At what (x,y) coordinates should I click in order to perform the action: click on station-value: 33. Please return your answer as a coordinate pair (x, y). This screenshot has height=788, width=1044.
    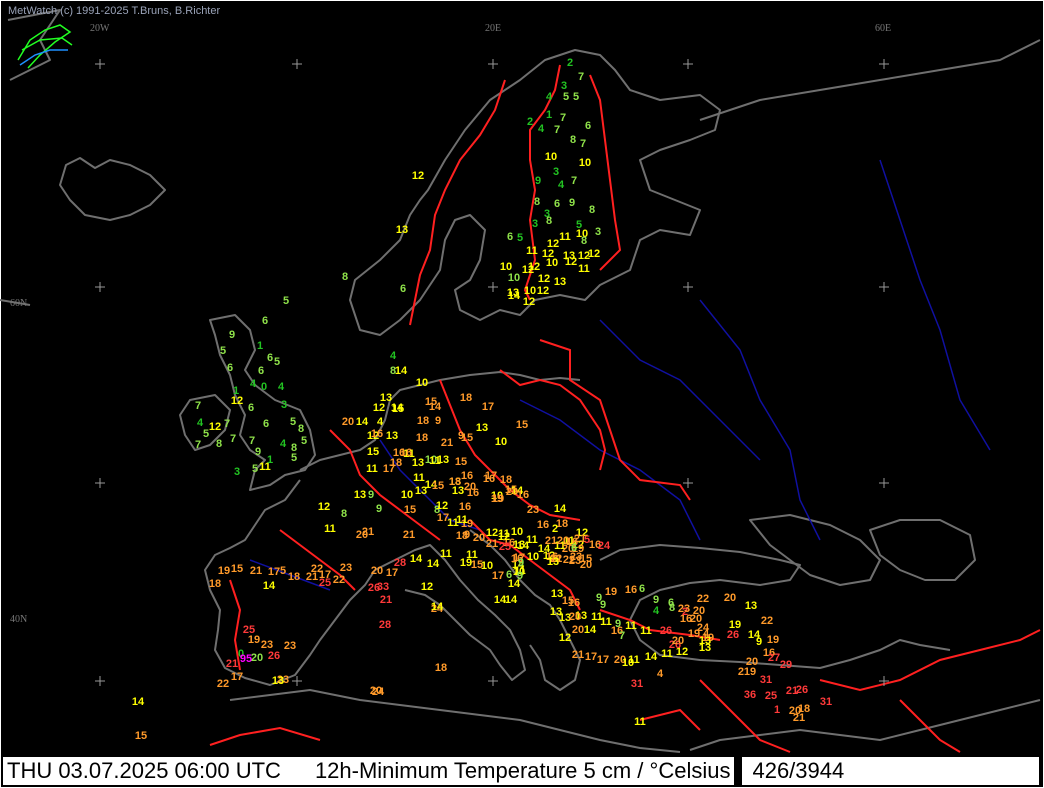
    Looking at the image, I should click on (383, 587).